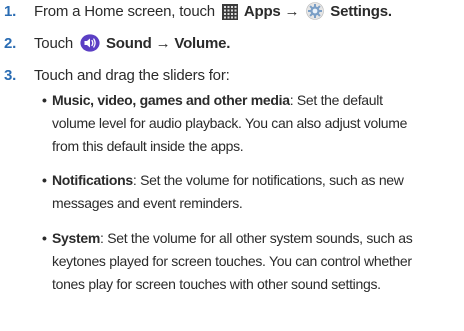 This screenshot has height=331, width=464. Describe the element at coordinates (90, 46) in the screenshot. I see `sound-speaker-icon` at that location.